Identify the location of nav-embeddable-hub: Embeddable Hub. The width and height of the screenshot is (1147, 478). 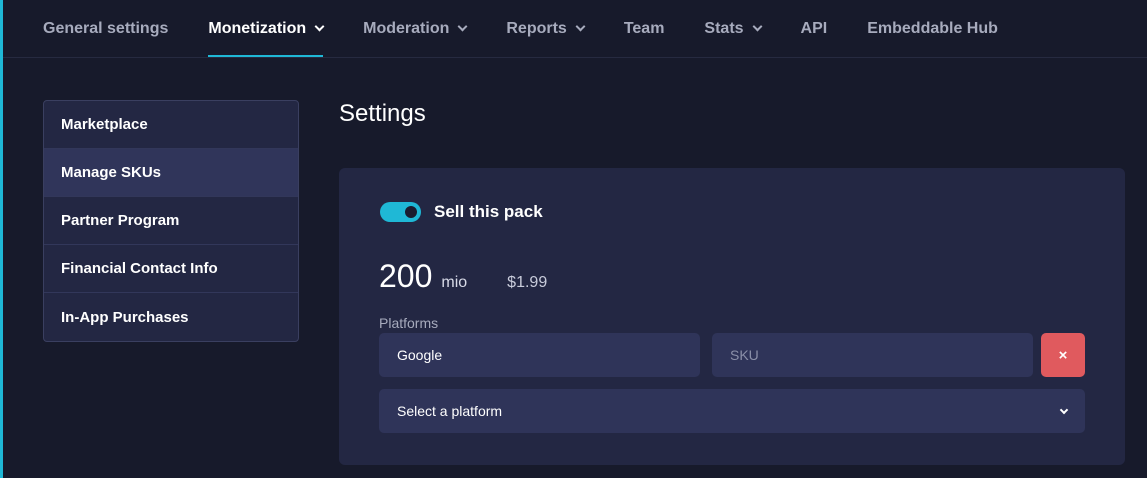
(932, 28).